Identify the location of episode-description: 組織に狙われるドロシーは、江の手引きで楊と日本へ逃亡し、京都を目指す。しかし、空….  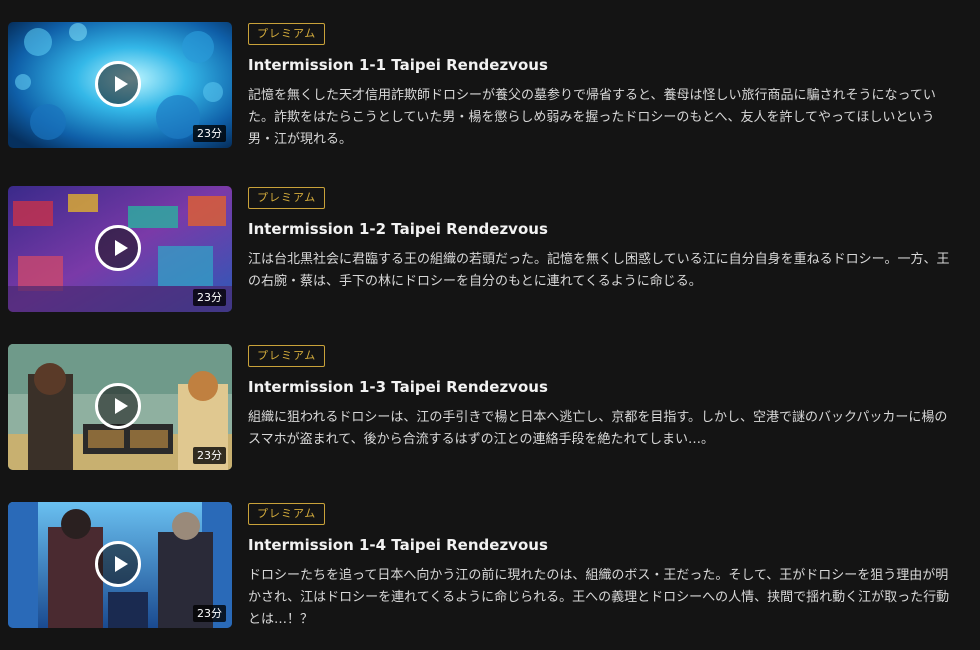
(598, 428).